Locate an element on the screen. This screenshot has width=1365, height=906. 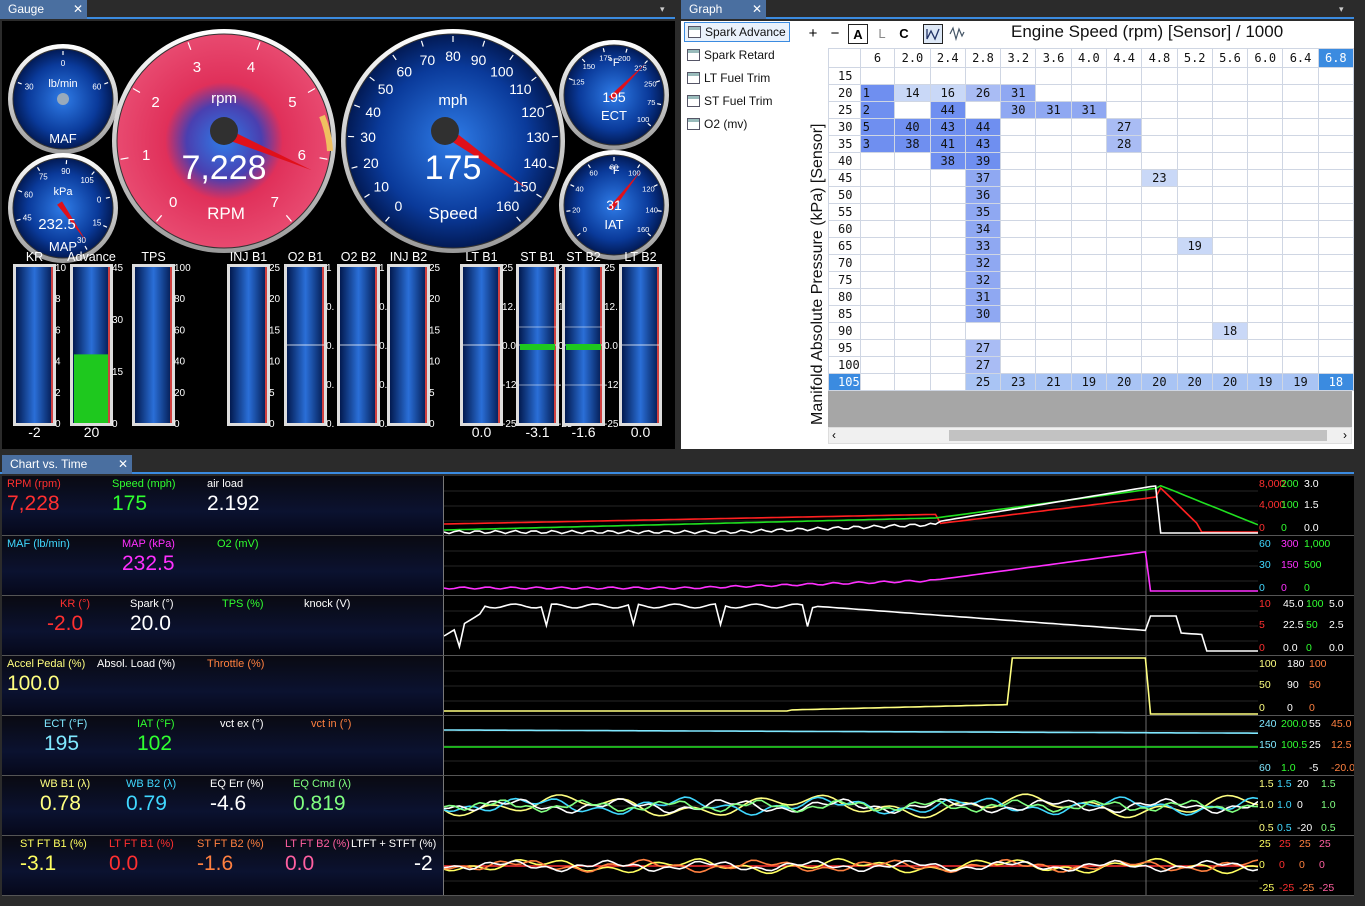
tree-item-lt-fuel-trim: LT Fuel Trim is located at coordinates (728, 78).